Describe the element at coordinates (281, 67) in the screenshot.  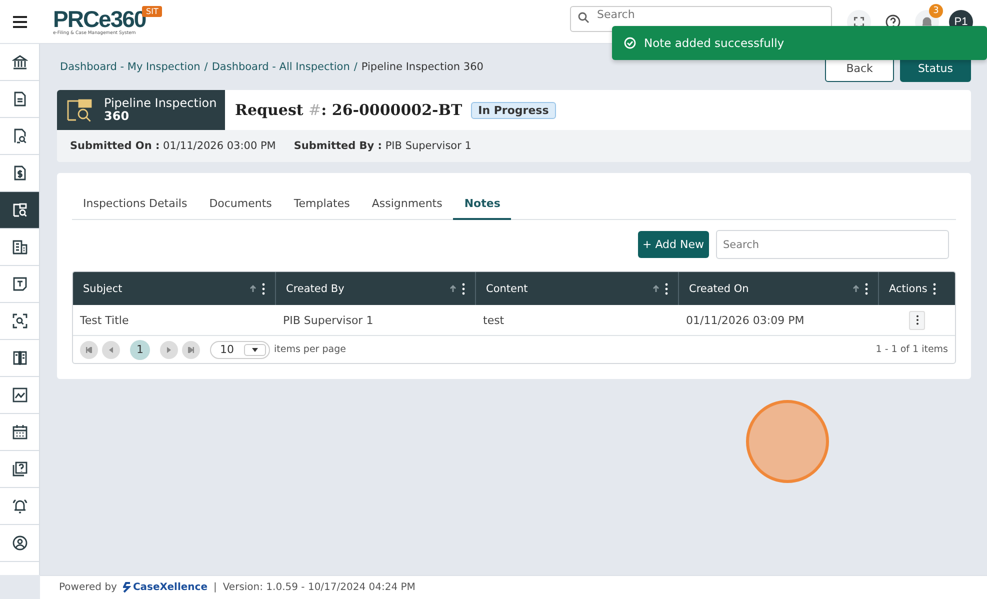
I see `breadcrumb-link: Dashboard - All Inspection` at that location.